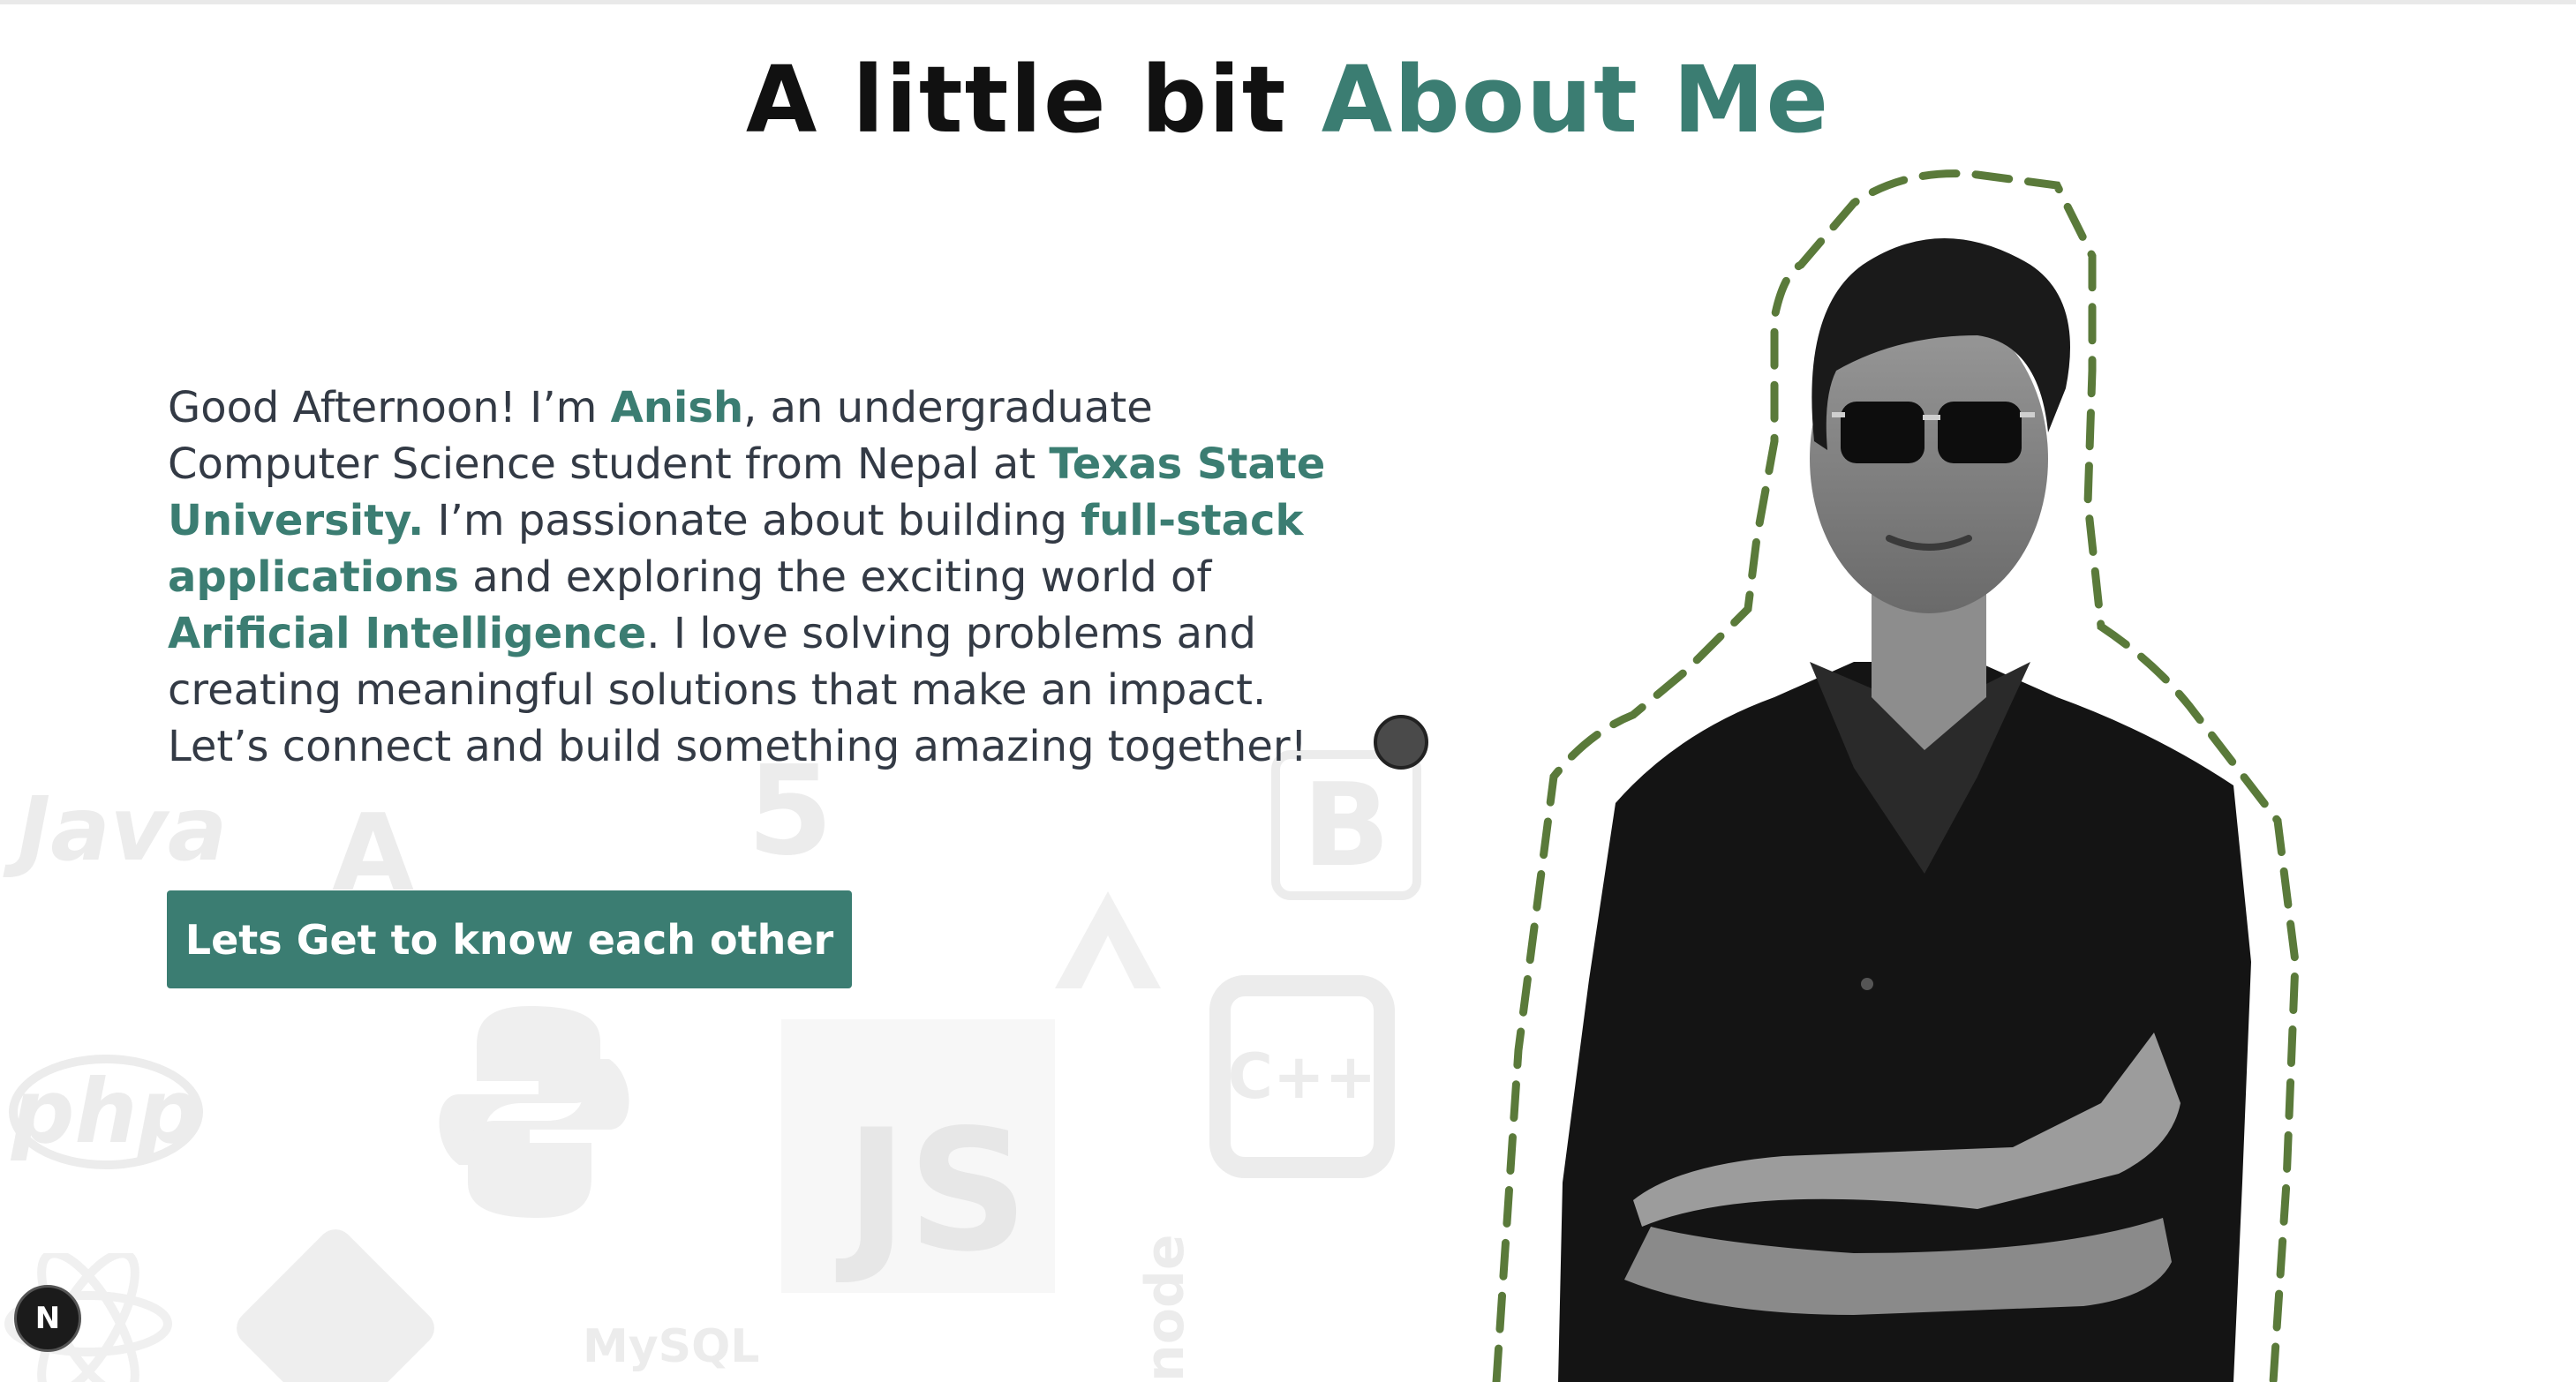 This screenshot has width=2576, height=1382. I want to click on php-logo-watermark: php, so click(106, 1112).